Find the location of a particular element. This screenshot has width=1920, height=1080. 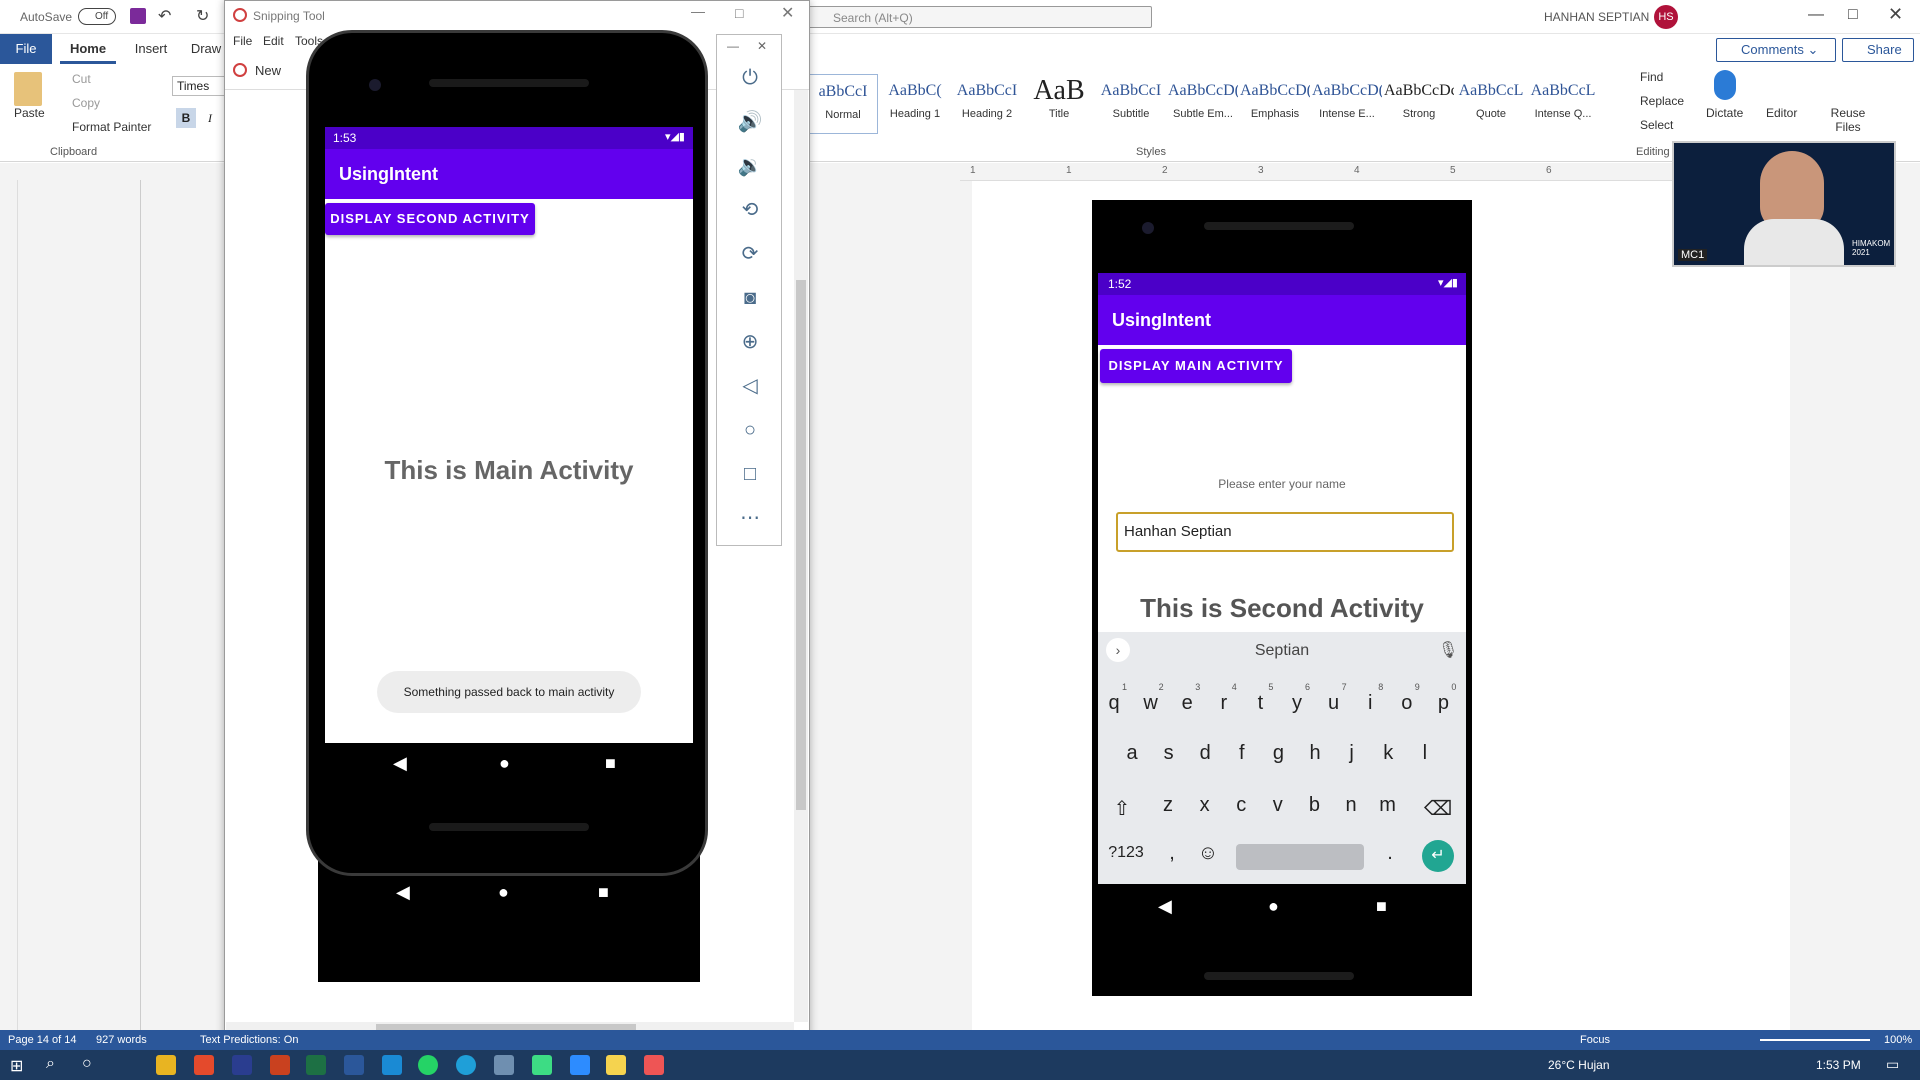

copy-button: Copy is located at coordinates (86, 103).